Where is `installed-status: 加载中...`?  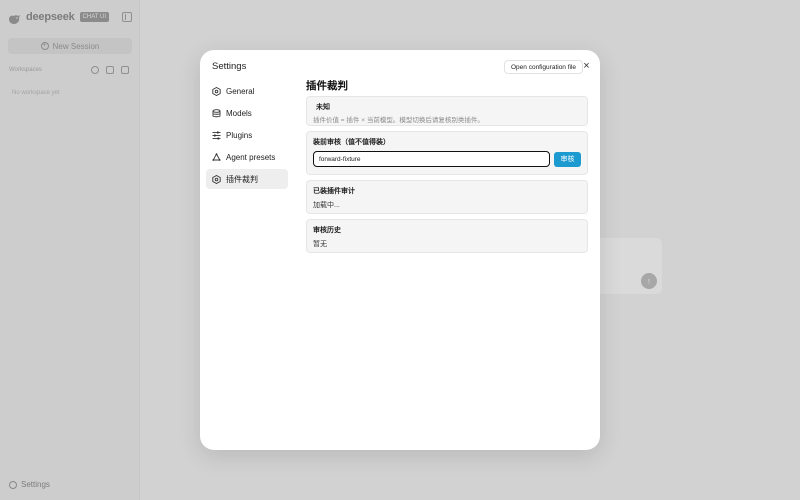 installed-status: 加载中... is located at coordinates (326, 205).